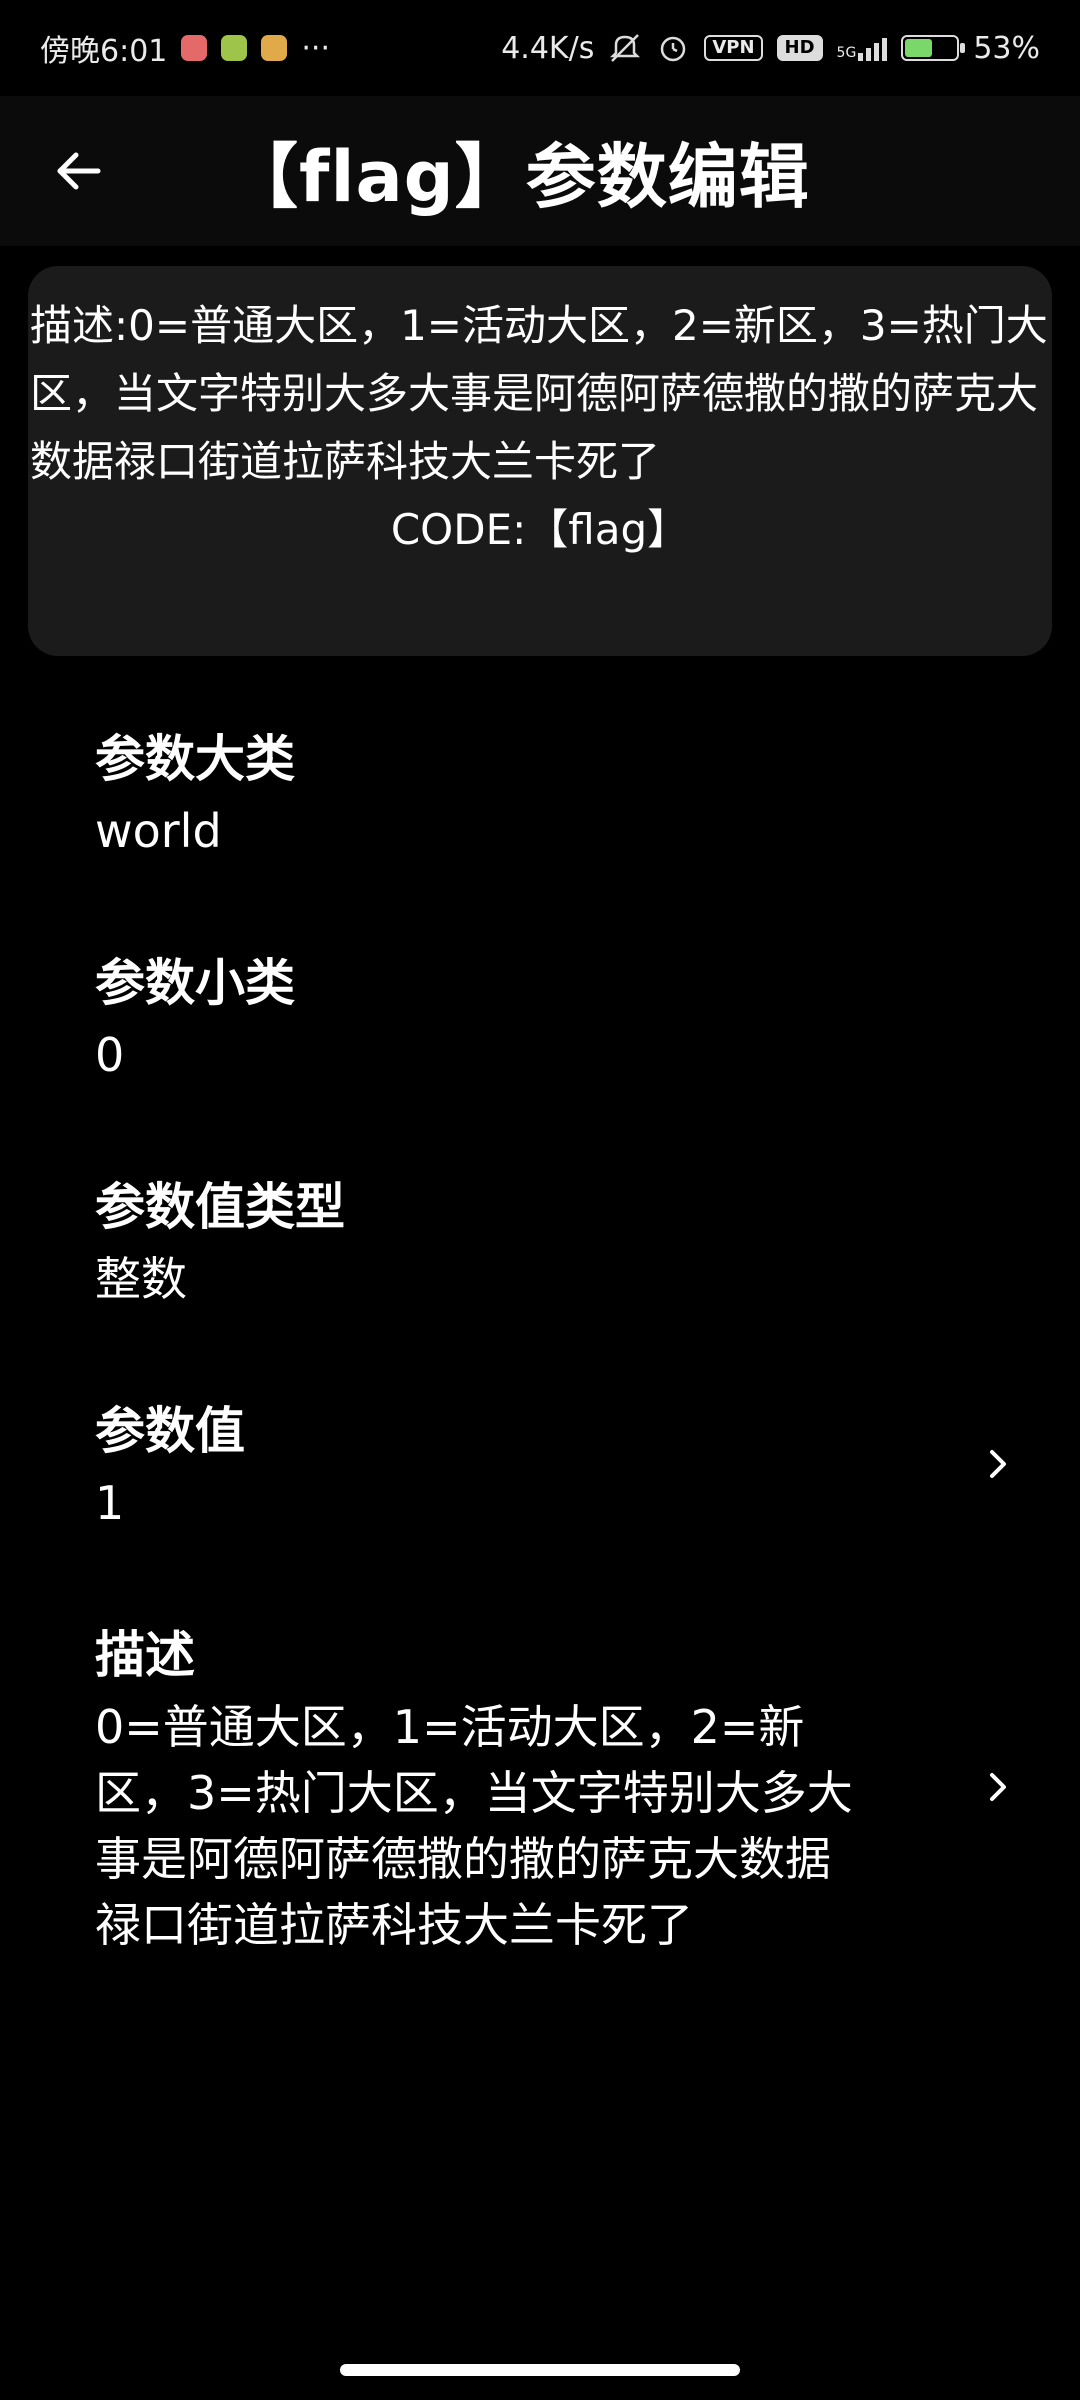  Describe the element at coordinates (540, 1240) in the screenshot. I see `field-value-type: 参数值类型 整数` at that location.